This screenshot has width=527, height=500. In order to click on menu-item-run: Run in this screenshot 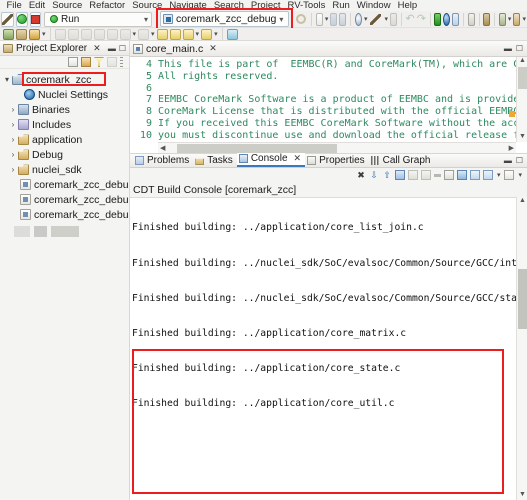, I will do `click(341, 6)`.